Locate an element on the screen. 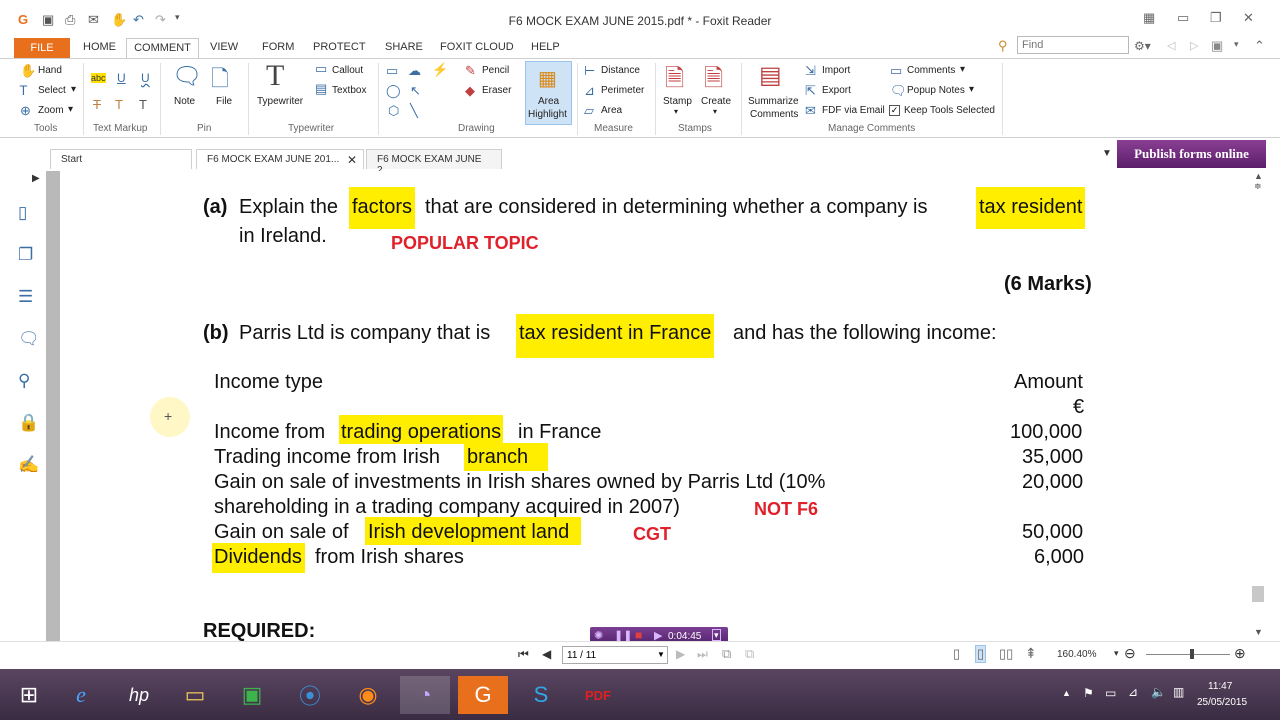  menu-home: HOME is located at coordinates (99, 47).